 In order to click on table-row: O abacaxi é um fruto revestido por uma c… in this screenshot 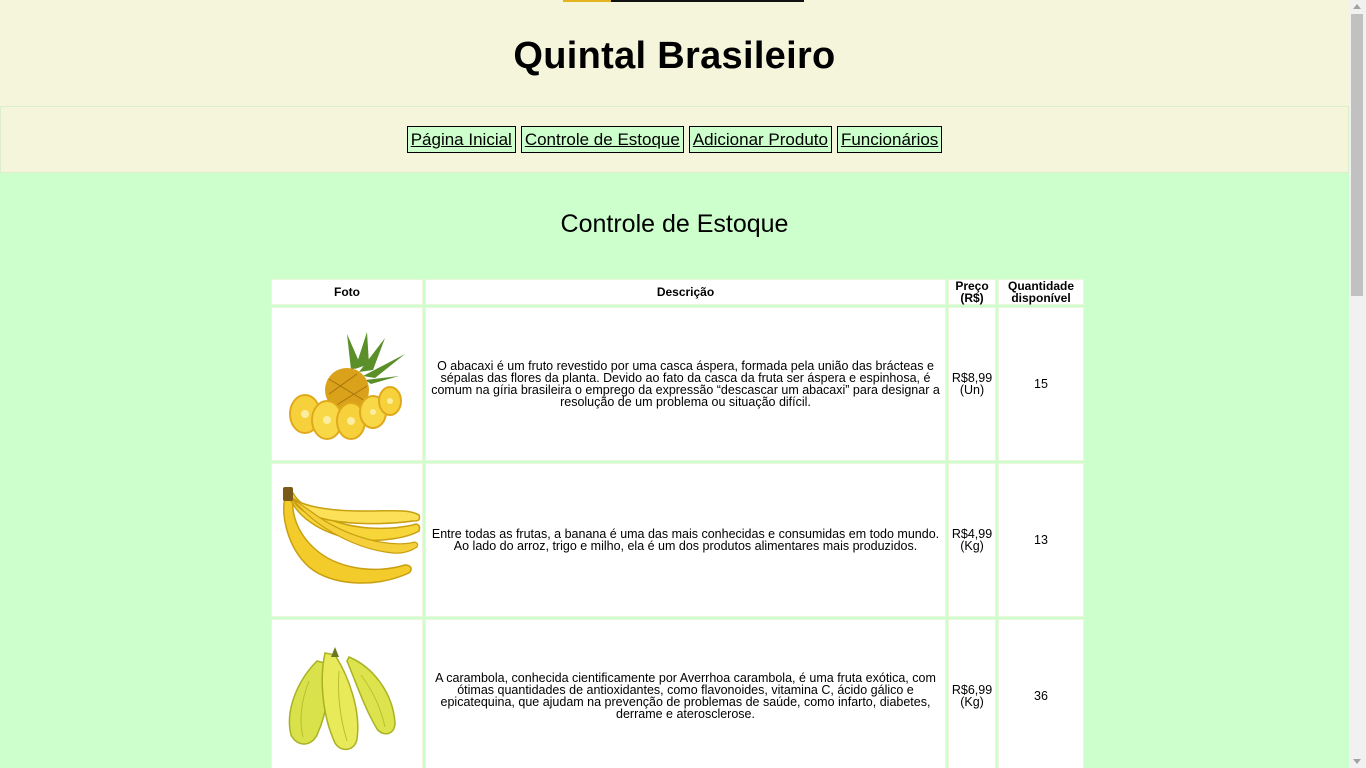, I will do `click(677, 384)`.